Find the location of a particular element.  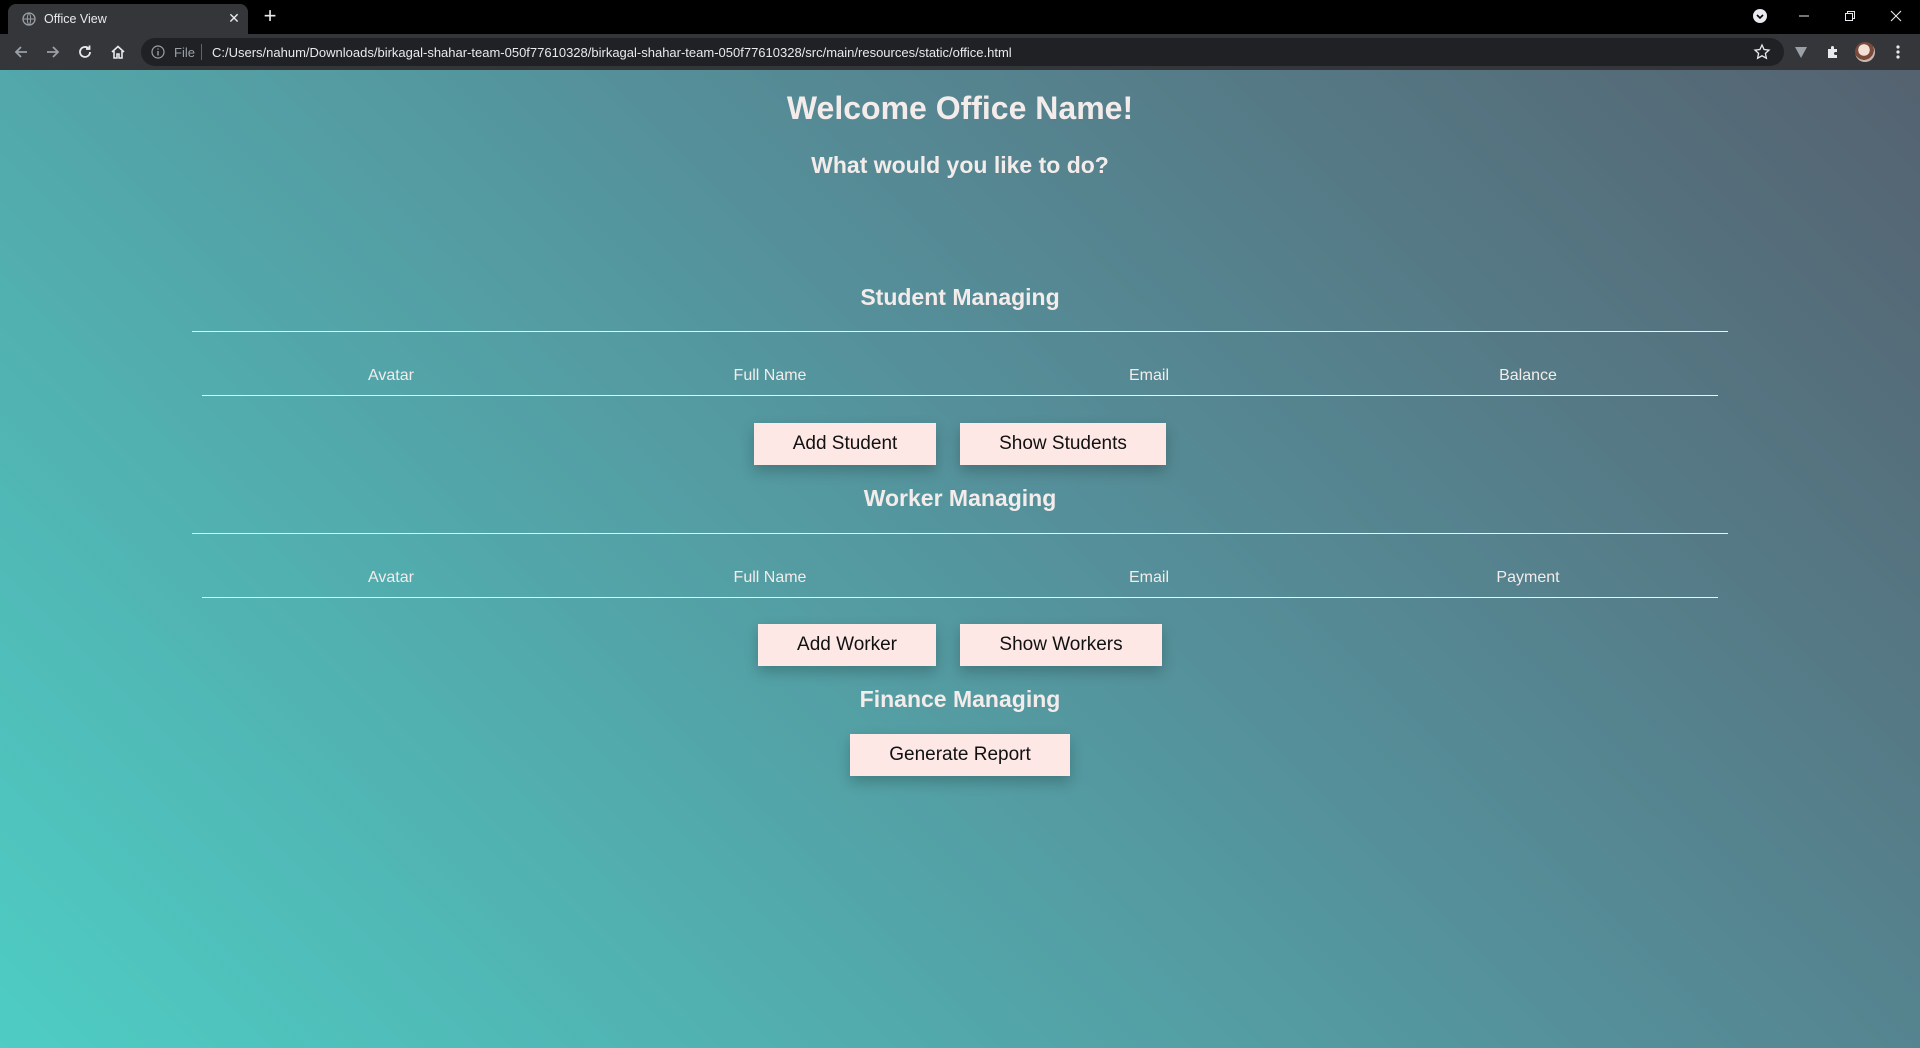

back-button is located at coordinates (21, 52).